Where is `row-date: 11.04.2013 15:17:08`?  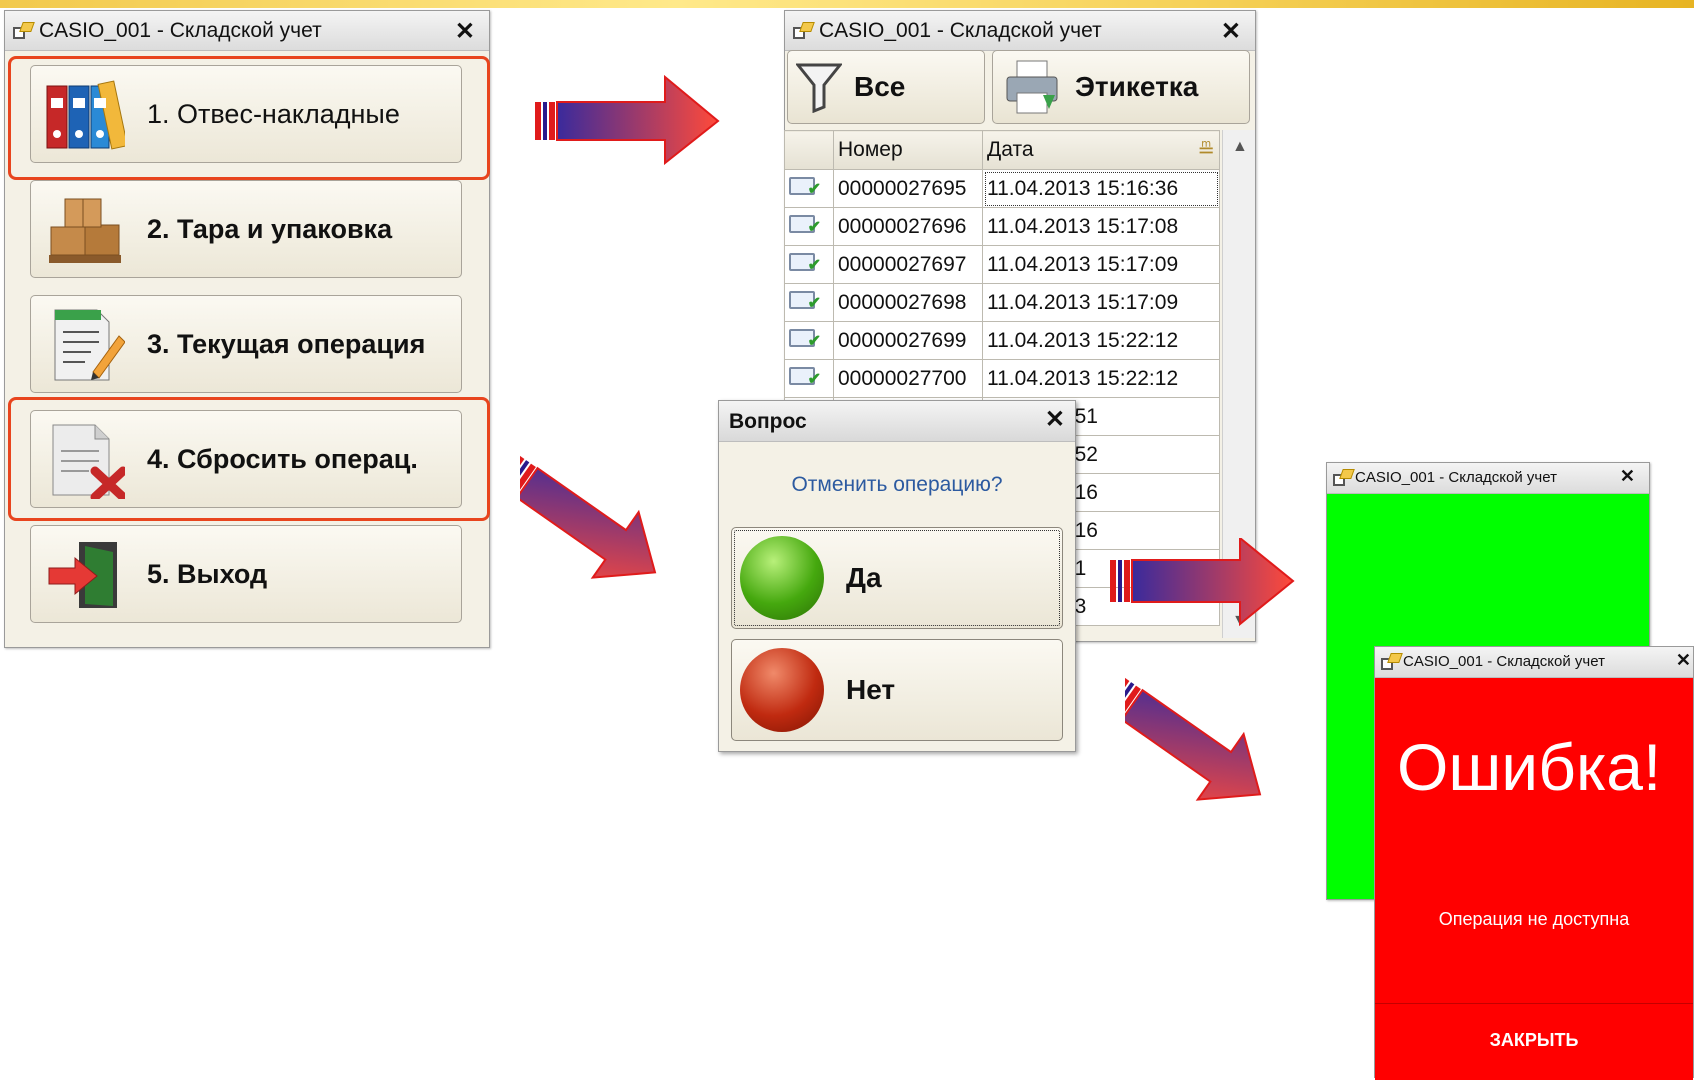
row-date: 11.04.2013 15:17:08 is located at coordinates (1101, 226).